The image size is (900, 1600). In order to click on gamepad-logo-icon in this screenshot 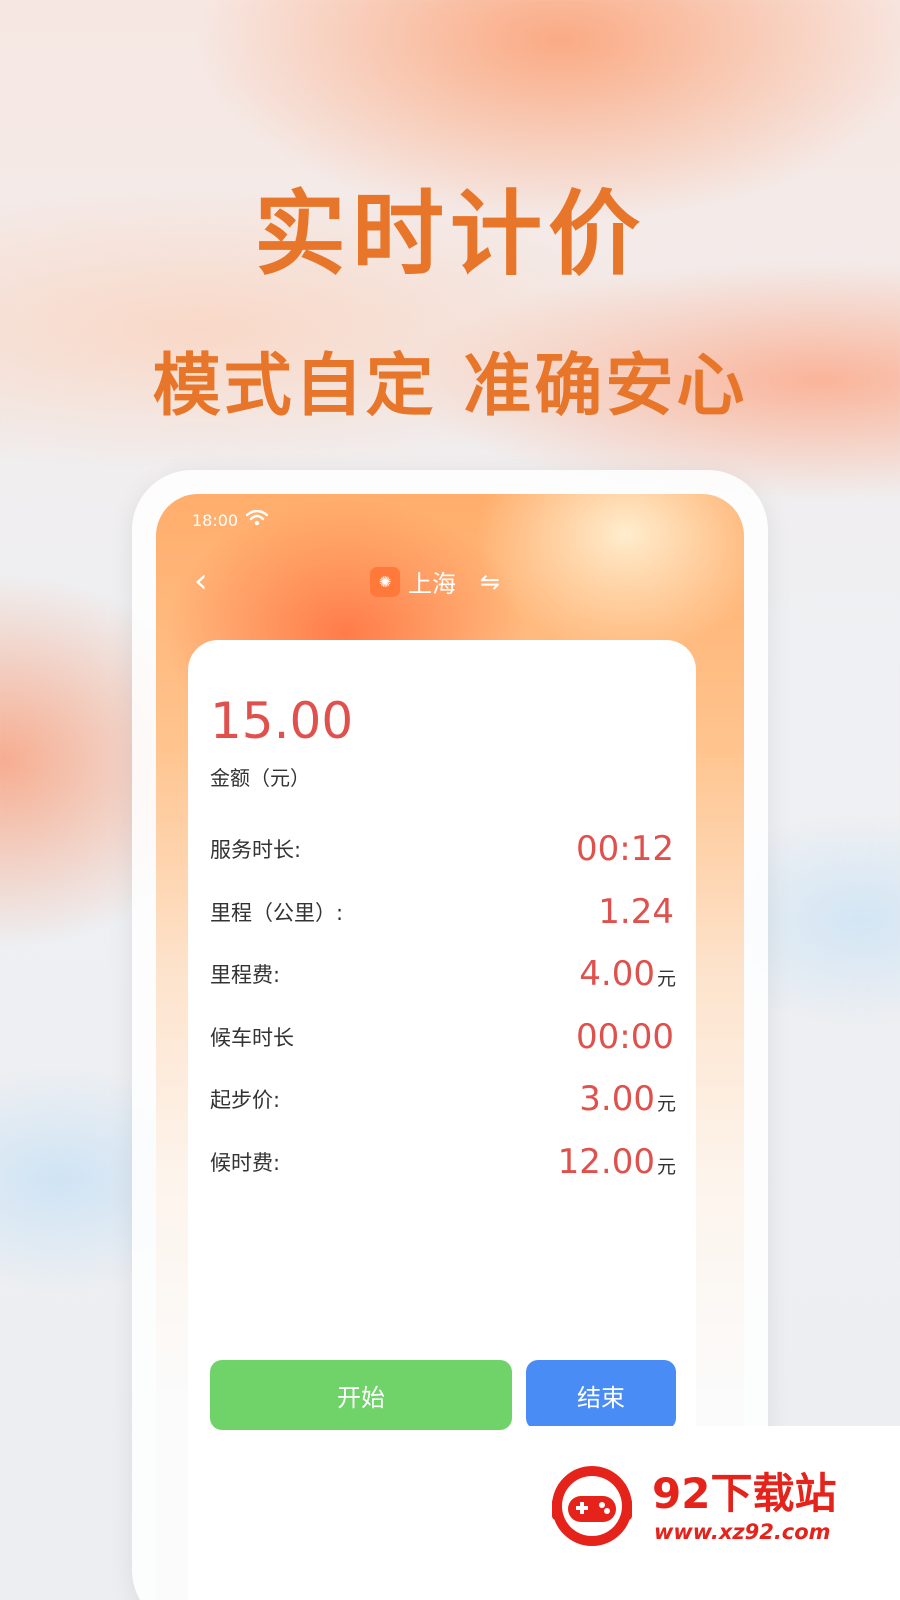, I will do `click(592, 1506)`.